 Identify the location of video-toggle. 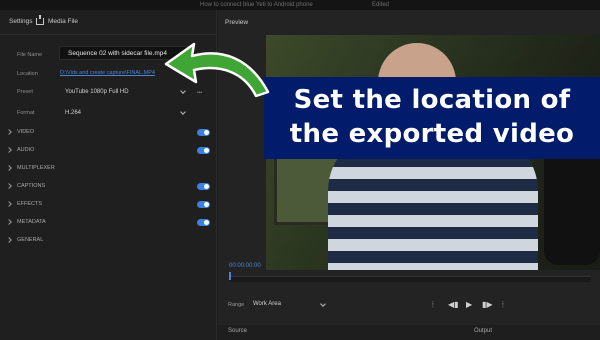
(203, 132).